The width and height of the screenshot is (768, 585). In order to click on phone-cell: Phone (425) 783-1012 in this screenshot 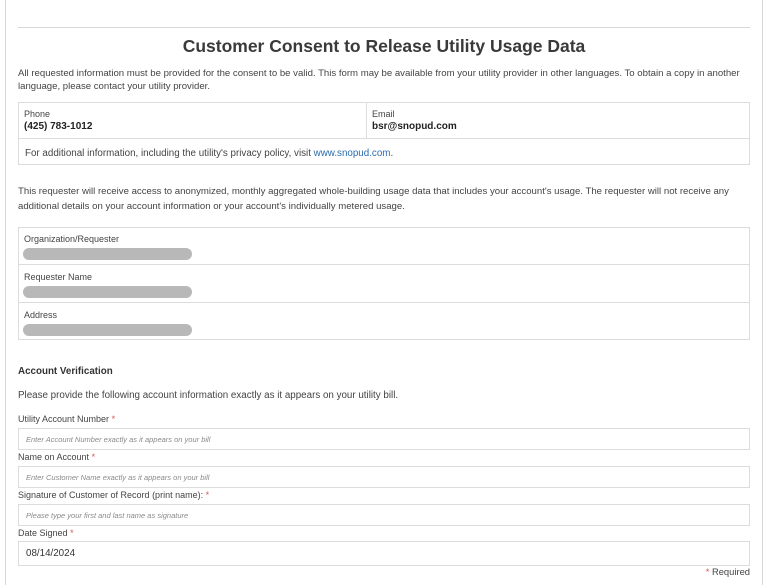, I will do `click(193, 121)`.